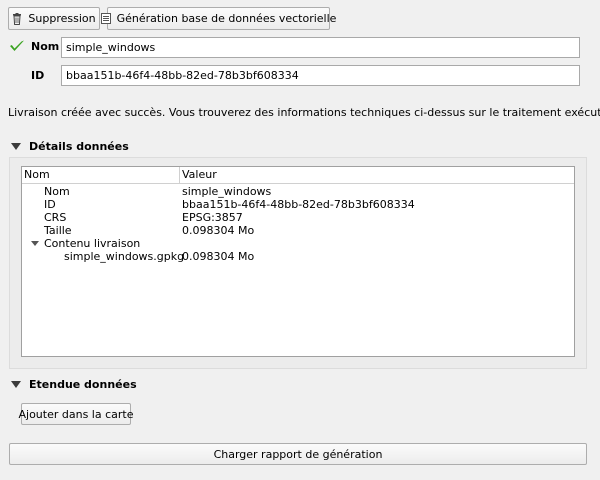 The image size is (600, 480). What do you see at coordinates (55, 217) in the screenshot?
I see `tree-row-key: CRS` at bounding box center [55, 217].